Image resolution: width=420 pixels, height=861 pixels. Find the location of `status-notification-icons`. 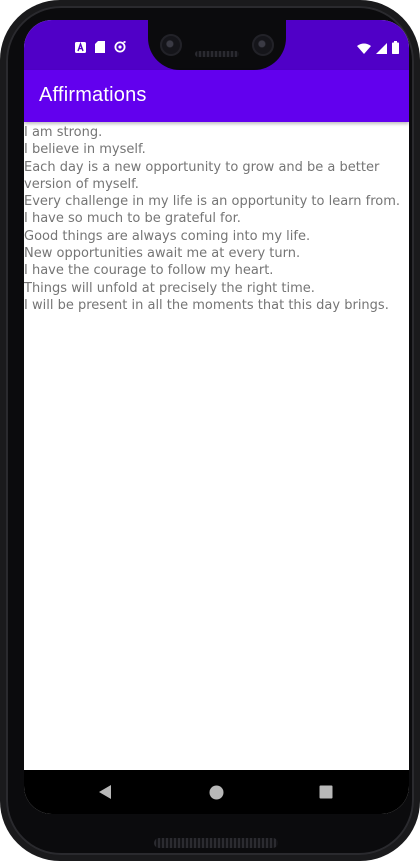

status-notification-icons is located at coordinates (100, 47).